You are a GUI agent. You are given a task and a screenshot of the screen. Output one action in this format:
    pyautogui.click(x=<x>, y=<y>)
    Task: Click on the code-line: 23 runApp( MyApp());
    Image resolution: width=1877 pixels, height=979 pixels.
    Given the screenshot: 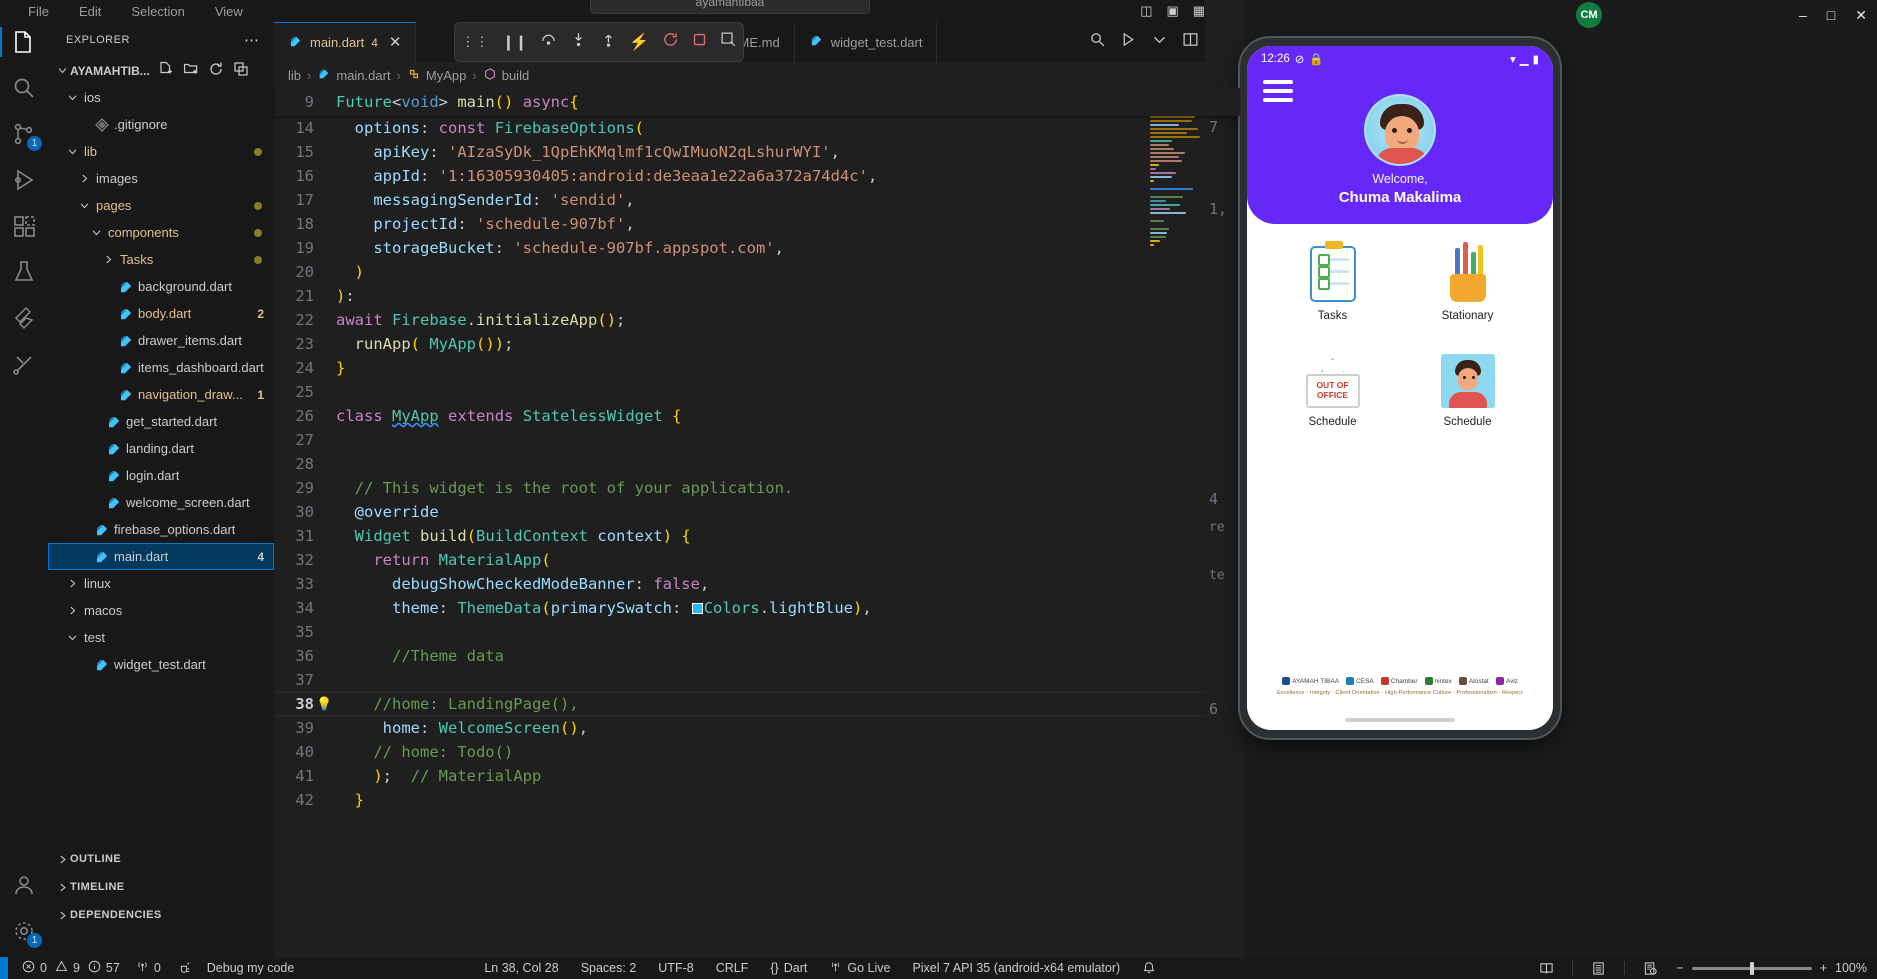 What is the action you would take?
    pyautogui.click(x=757, y=344)
    